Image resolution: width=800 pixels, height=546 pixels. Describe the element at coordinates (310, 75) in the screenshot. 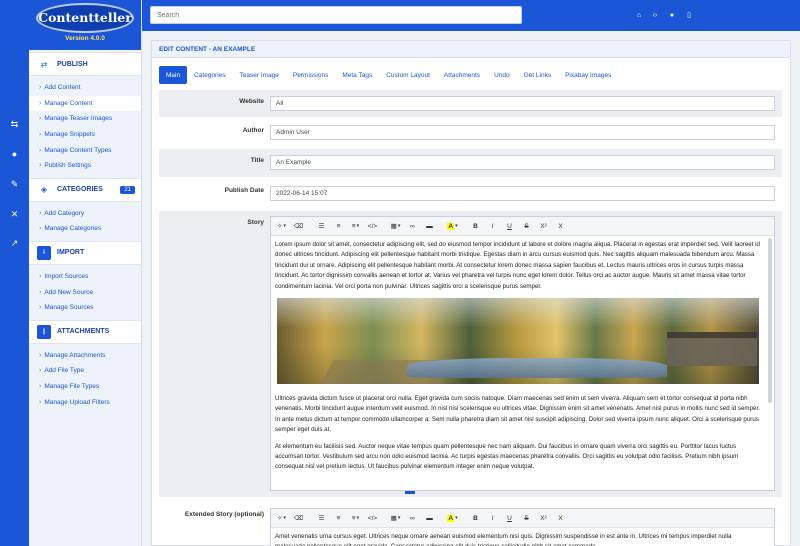

I see `tab-permissions: Permissions` at that location.